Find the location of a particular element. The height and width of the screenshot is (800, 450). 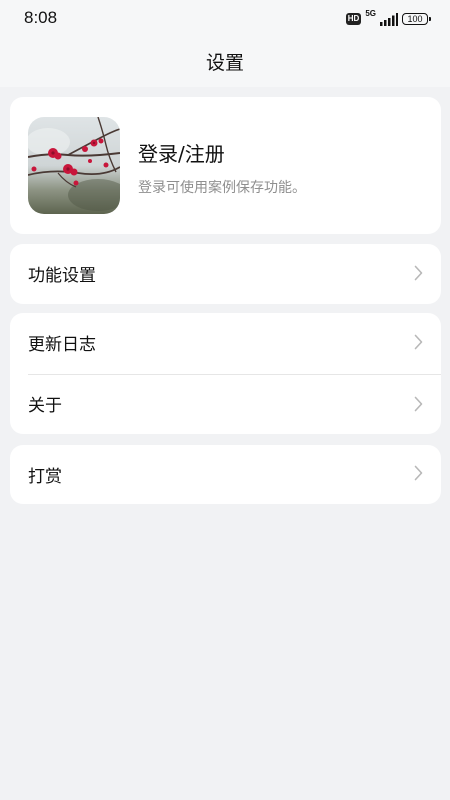

avatar is located at coordinates (74, 165).